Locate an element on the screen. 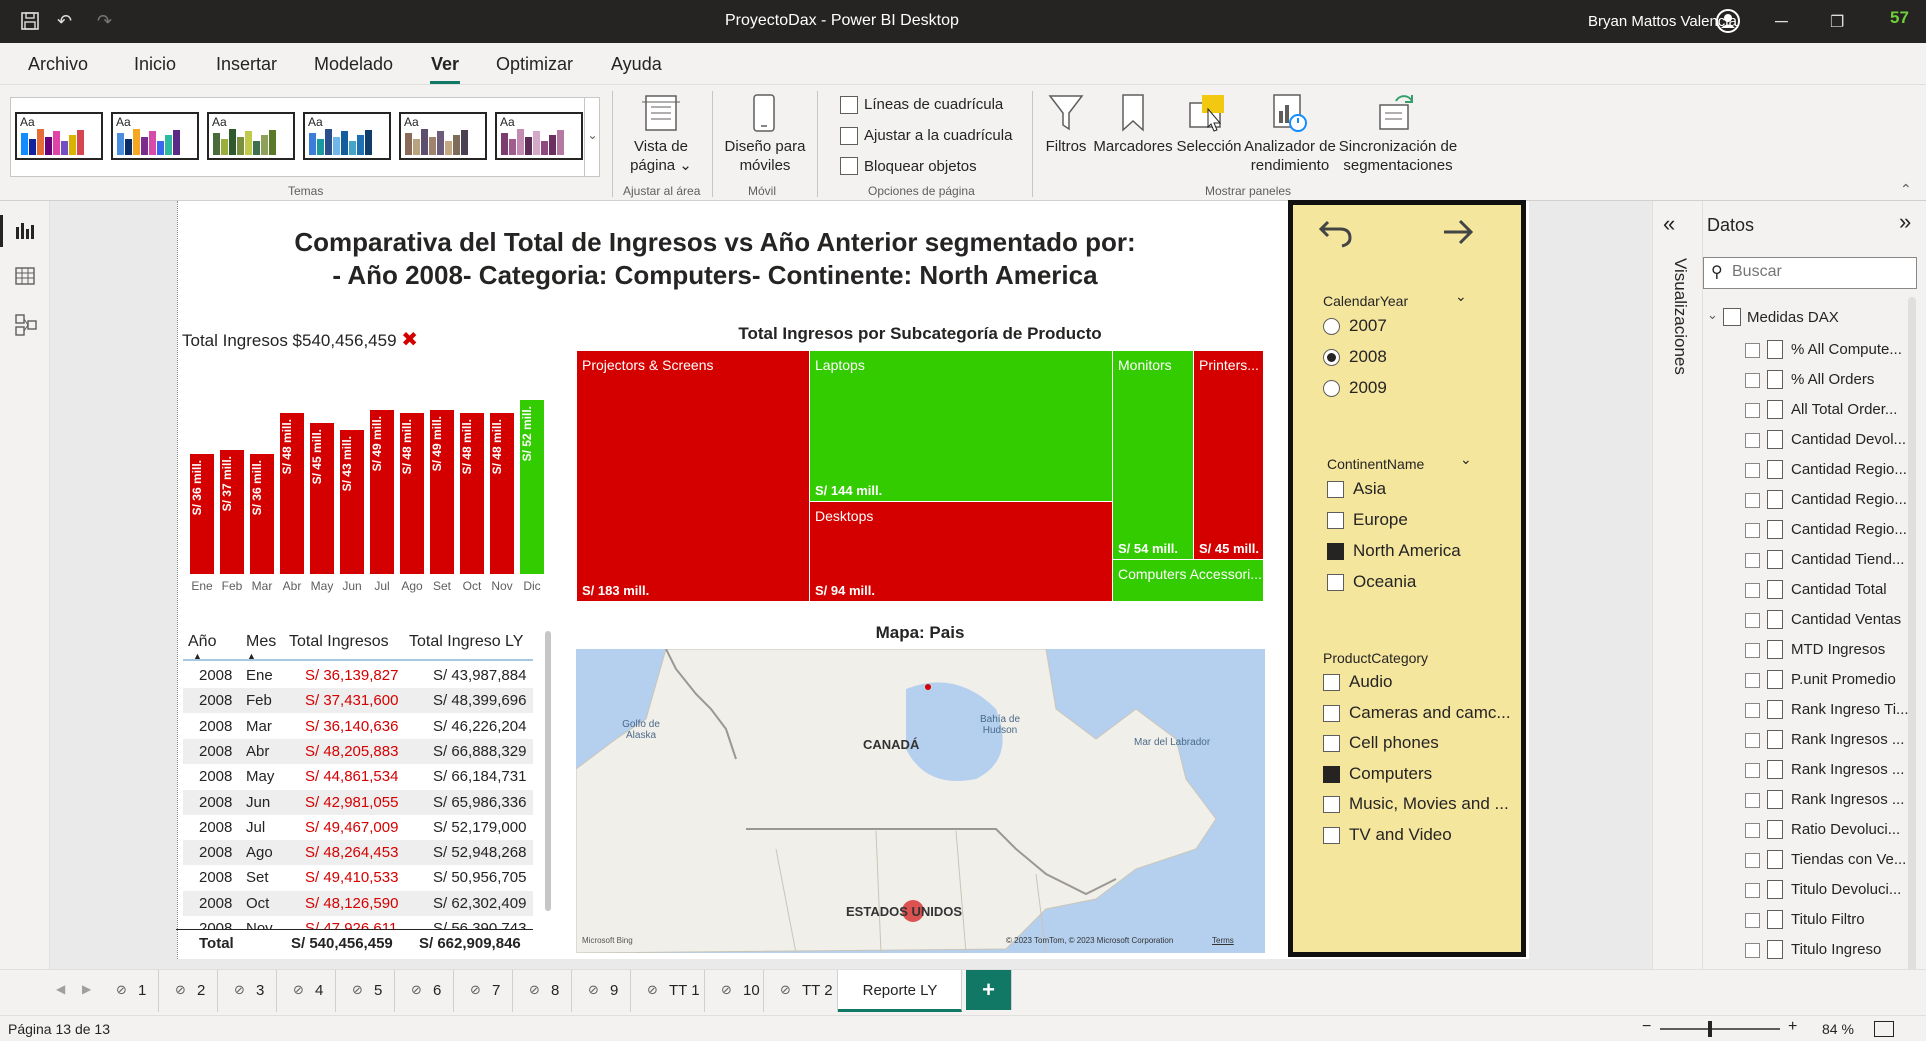 Image resolution: width=1926 pixels, height=1041 pixels. theme-swatch-5: Aa is located at coordinates (443, 136).